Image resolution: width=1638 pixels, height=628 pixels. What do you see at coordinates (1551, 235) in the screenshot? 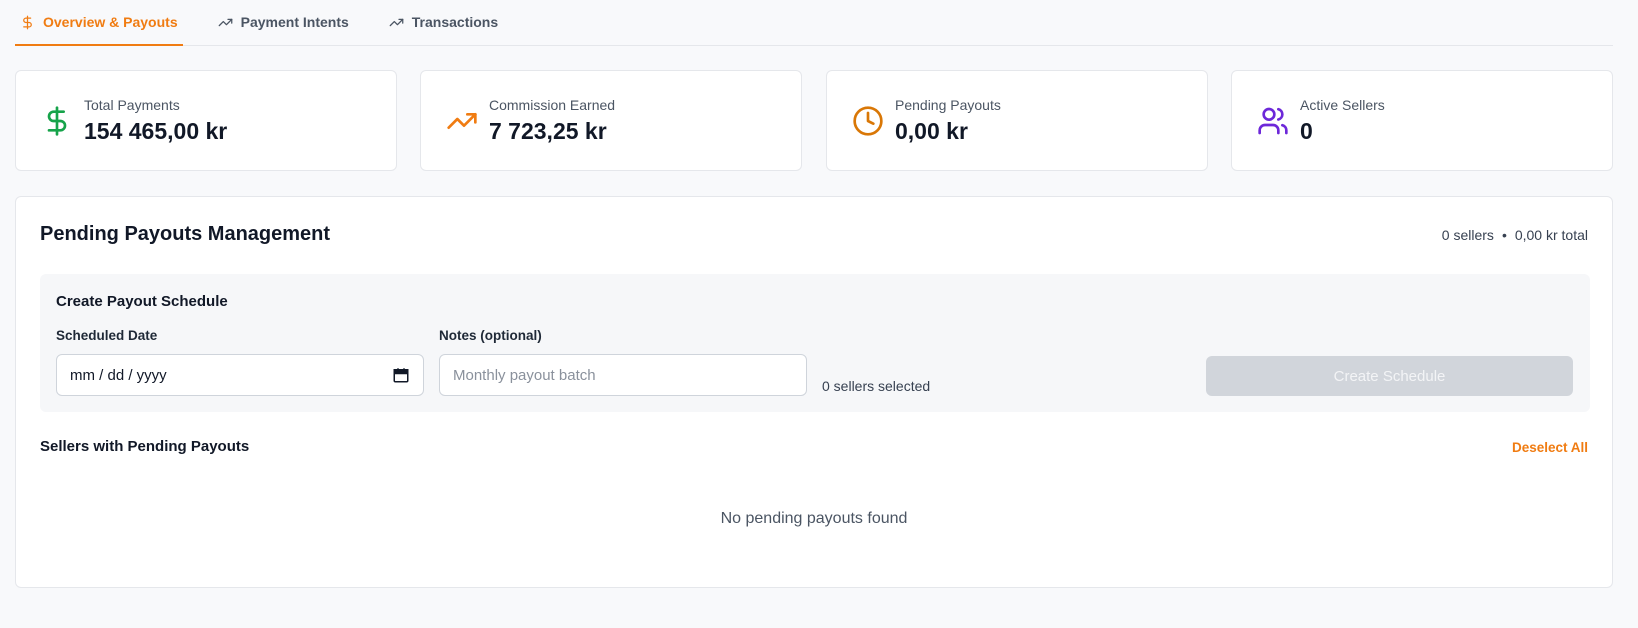
I see `summary-total: 0,00 kr total` at bounding box center [1551, 235].